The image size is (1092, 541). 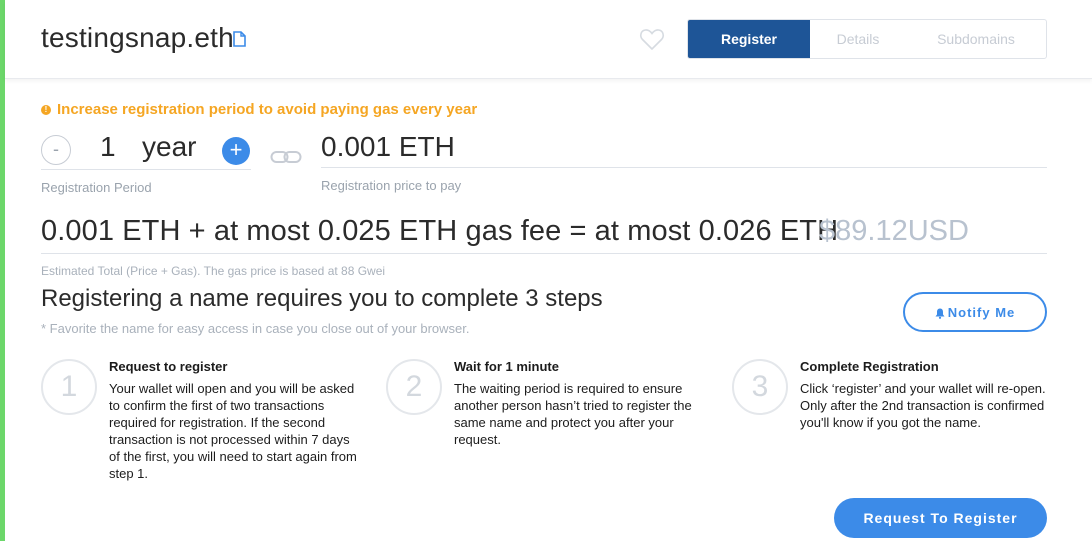 What do you see at coordinates (391, 185) in the screenshot?
I see `price-label: Registration price to pay` at bounding box center [391, 185].